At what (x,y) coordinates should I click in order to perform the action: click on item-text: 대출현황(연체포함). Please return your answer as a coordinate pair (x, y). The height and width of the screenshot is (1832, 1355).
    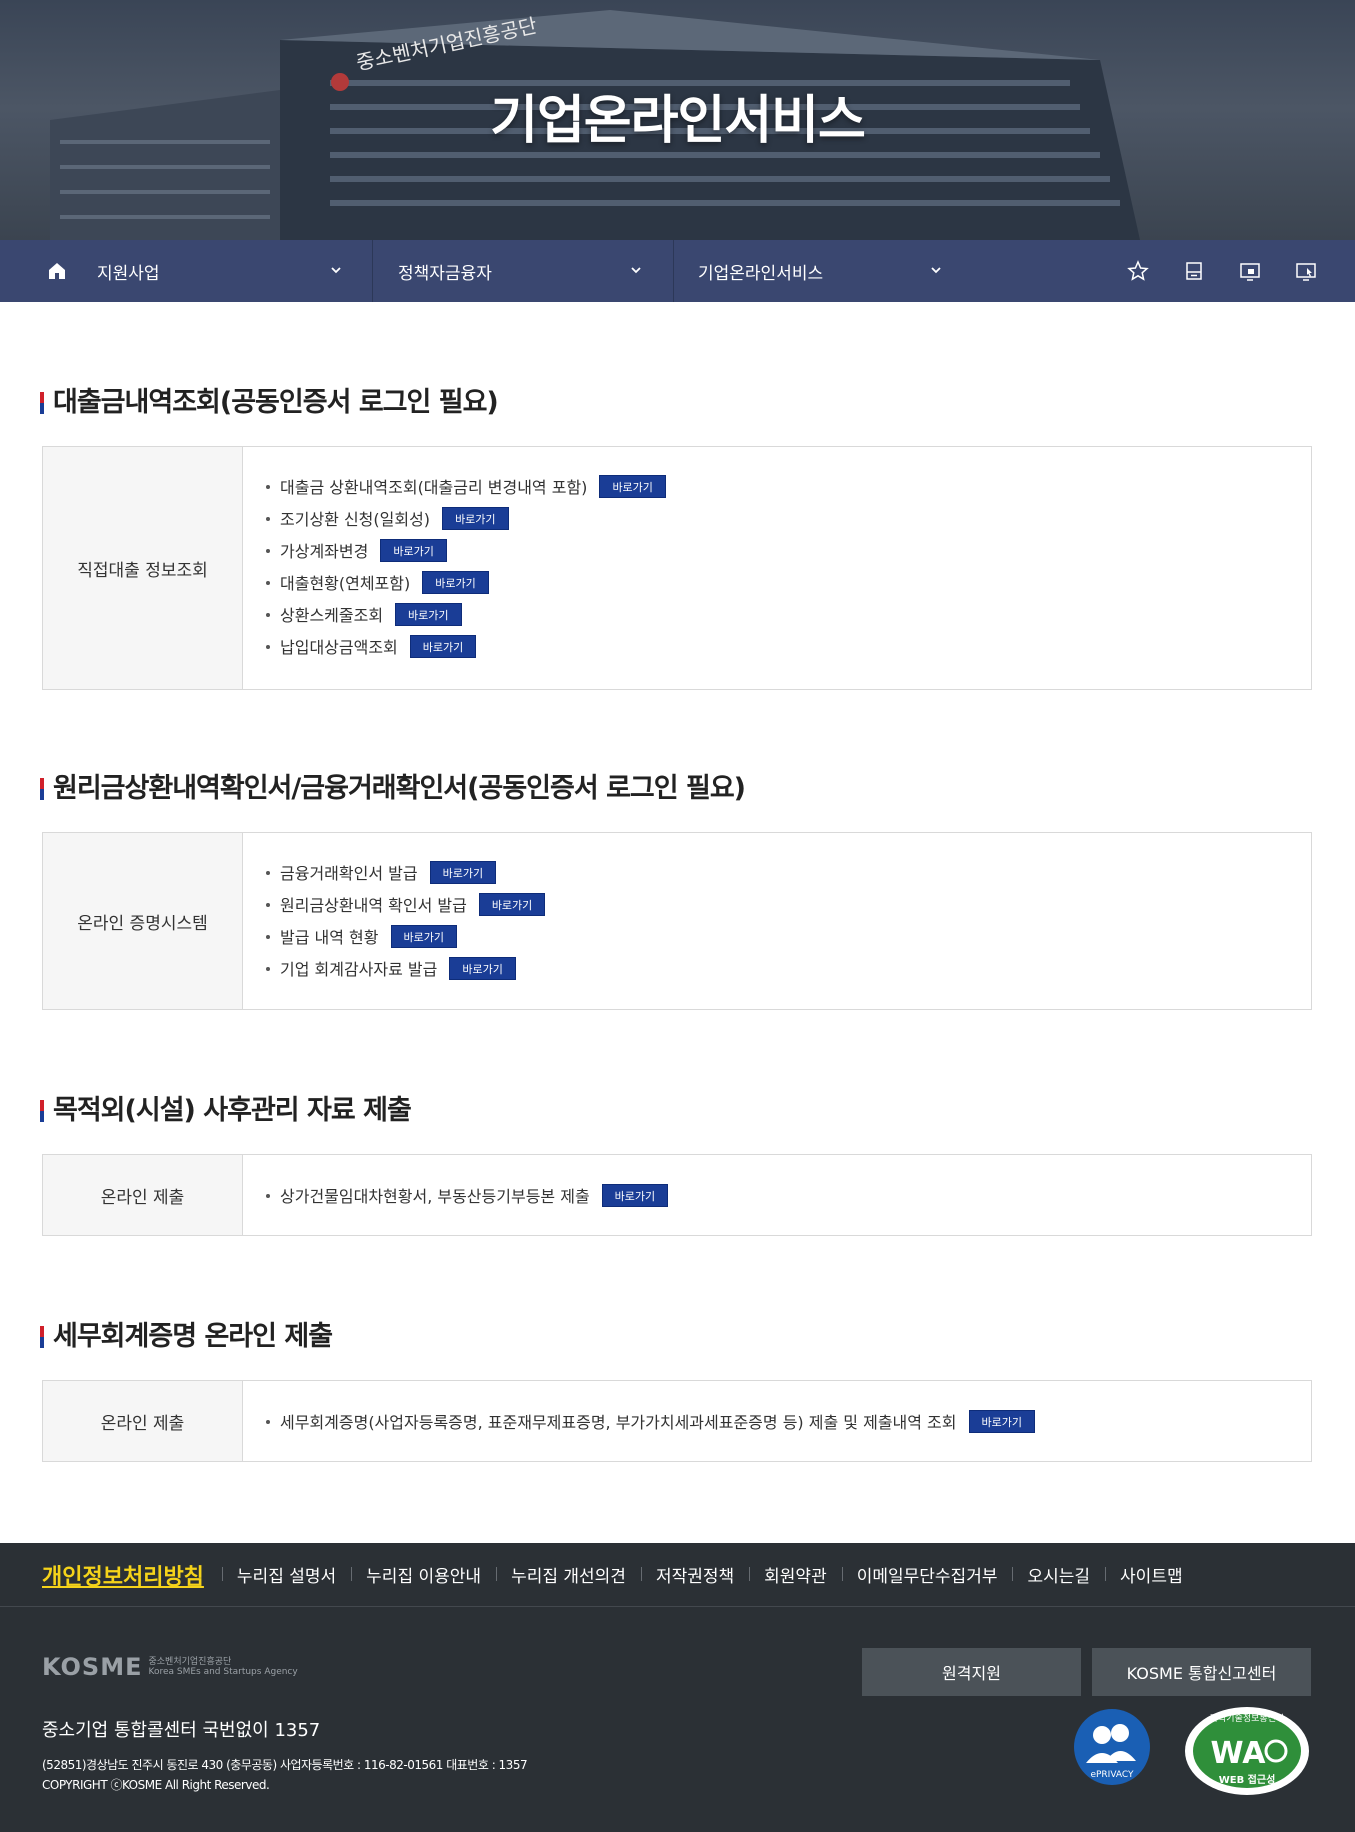
    Looking at the image, I should click on (345, 583).